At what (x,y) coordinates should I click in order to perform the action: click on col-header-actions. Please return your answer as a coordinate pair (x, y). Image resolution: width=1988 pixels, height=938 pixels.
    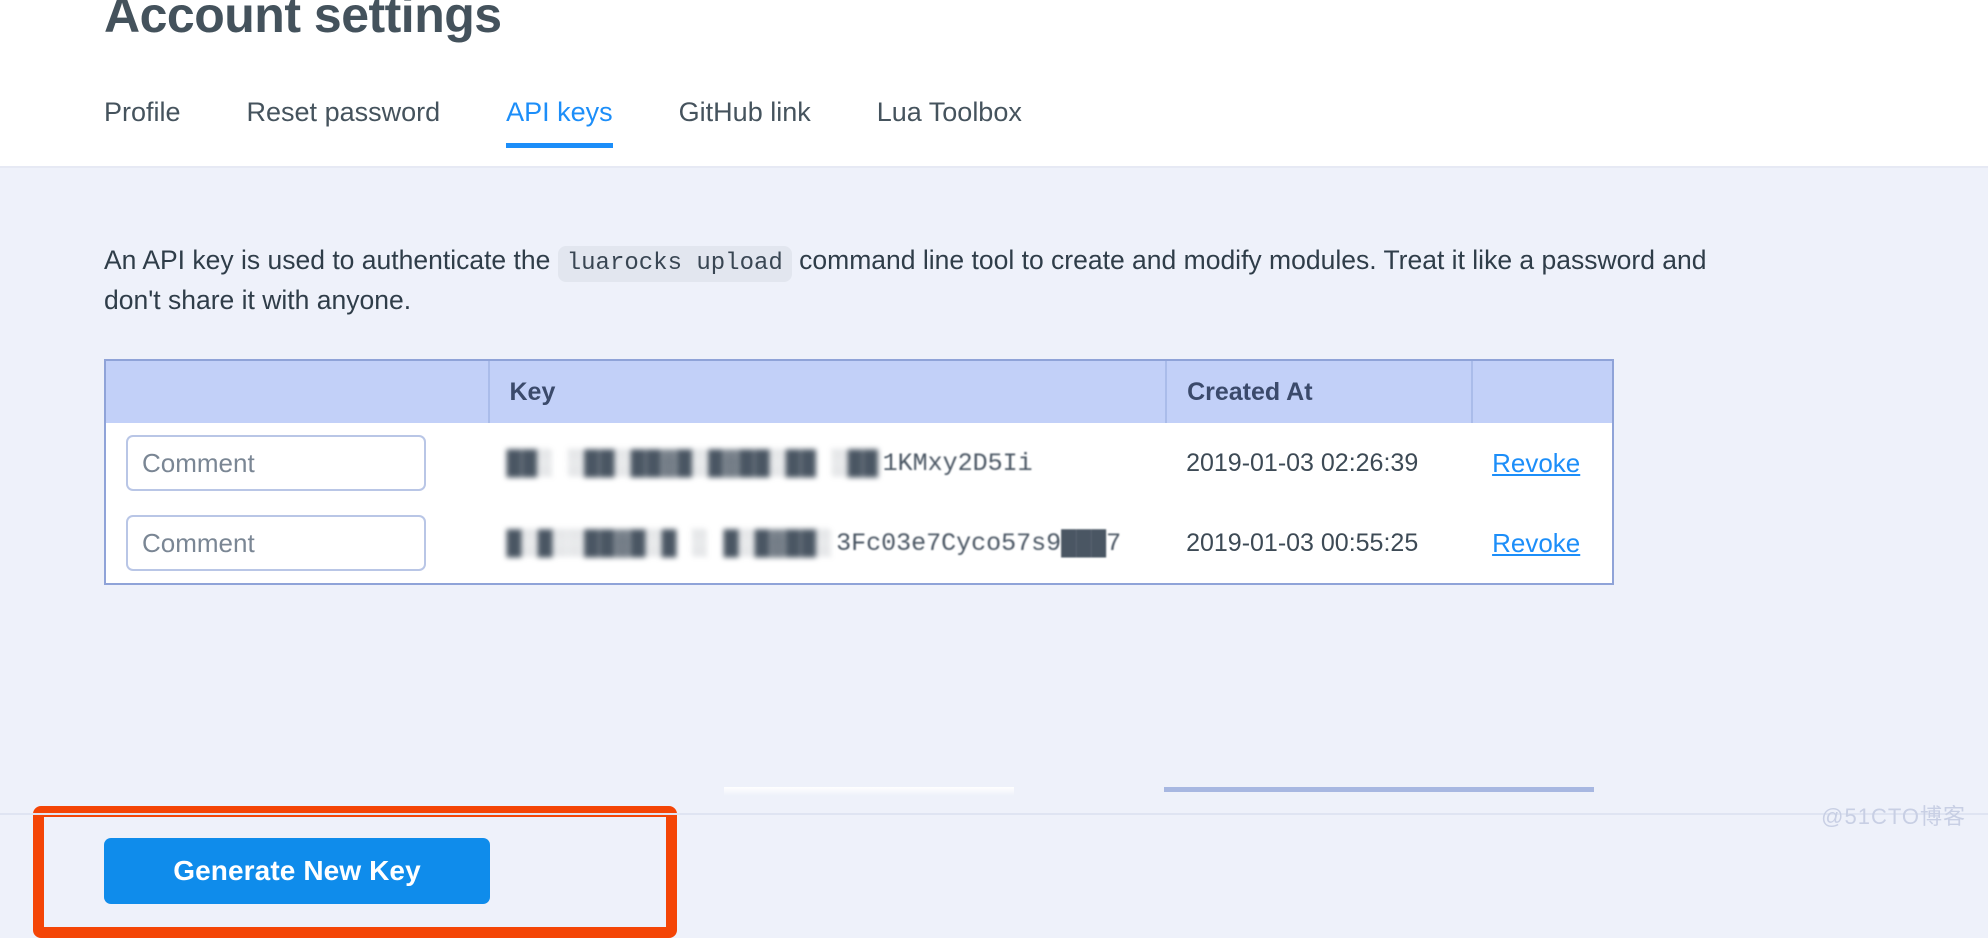
    Looking at the image, I should click on (1542, 392).